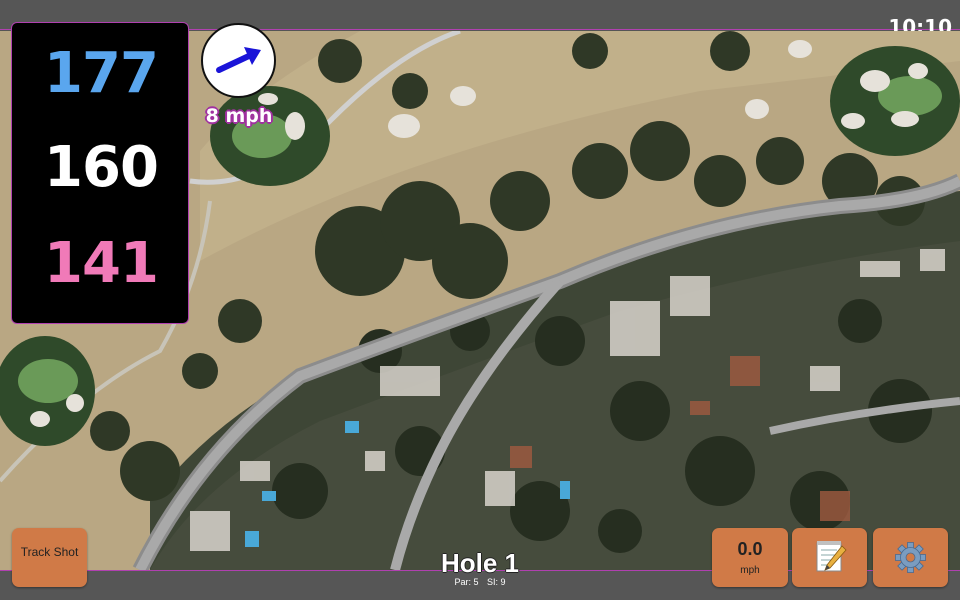 The width and height of the screenshot is (960, 600). I want to click on wind-indicator, so click(238, 60).